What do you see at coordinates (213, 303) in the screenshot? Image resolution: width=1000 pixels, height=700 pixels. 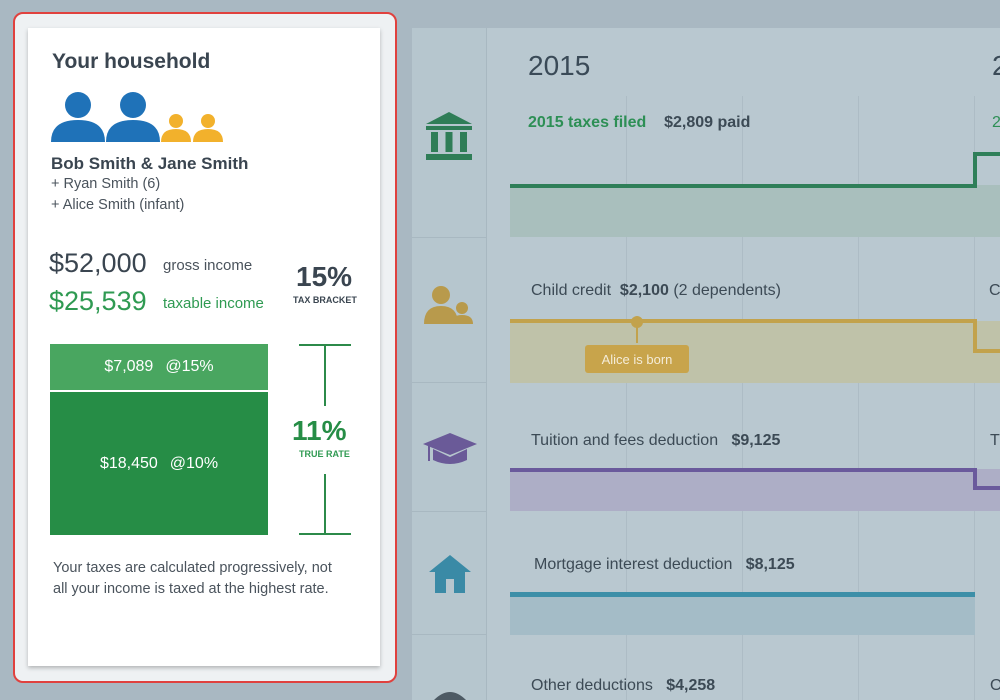 I see `taxable-income-label: taxable income` at bounding box center [213, 303].